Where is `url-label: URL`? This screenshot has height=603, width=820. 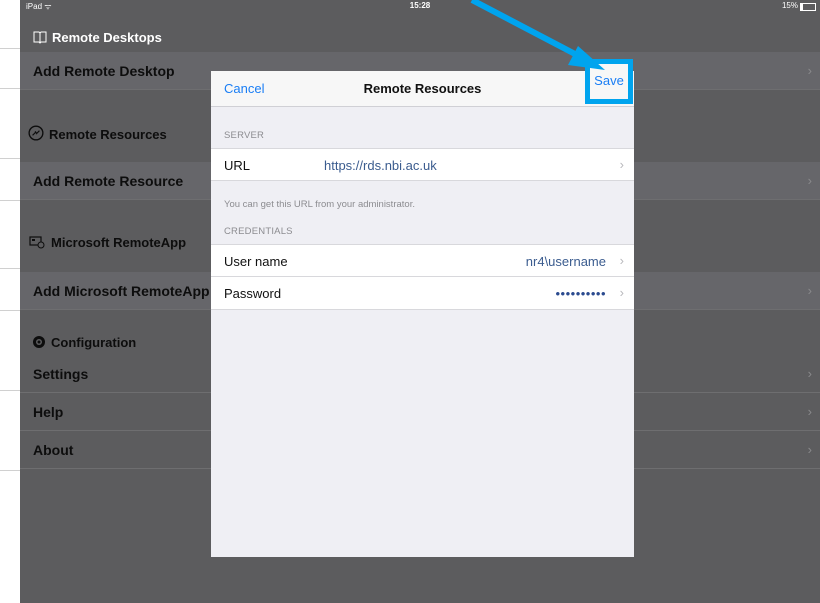 url-label: URL is located at coordinates (237, 165).